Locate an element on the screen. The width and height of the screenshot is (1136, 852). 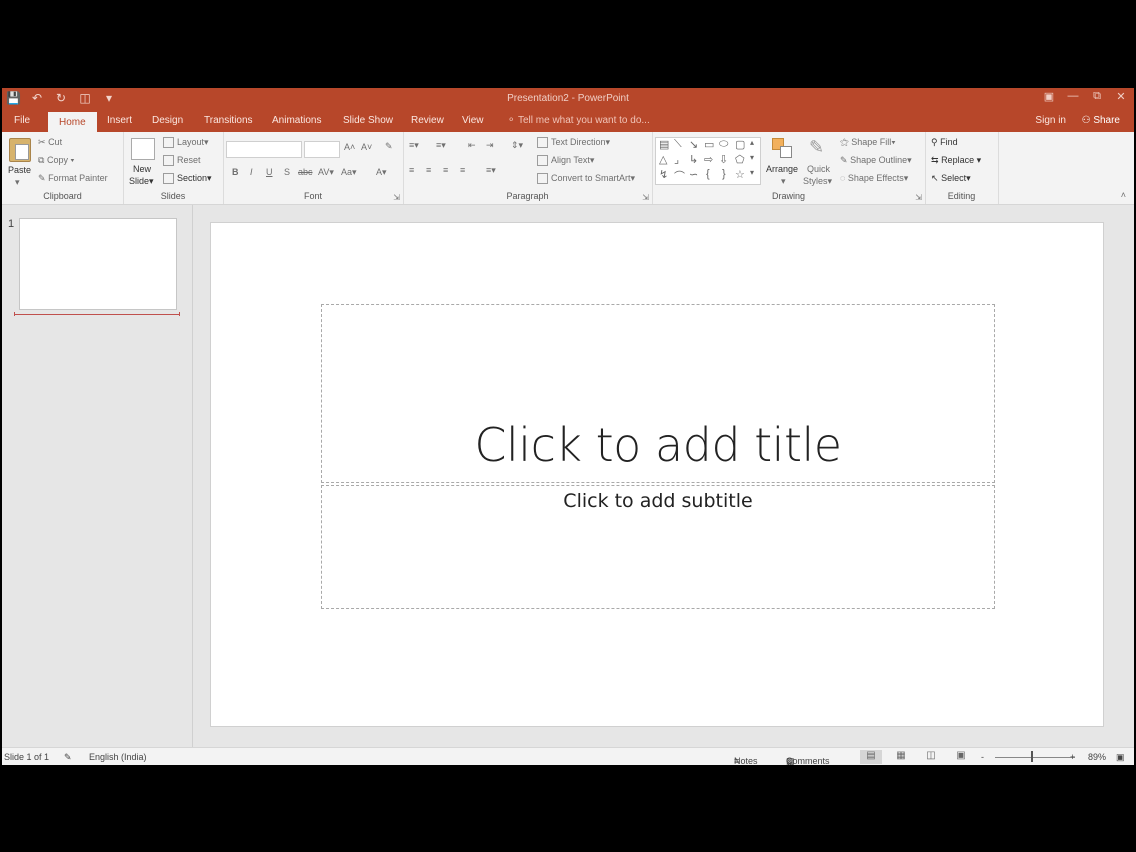
gallery-more-icon: ▾ is located at coordinates (752, 172).